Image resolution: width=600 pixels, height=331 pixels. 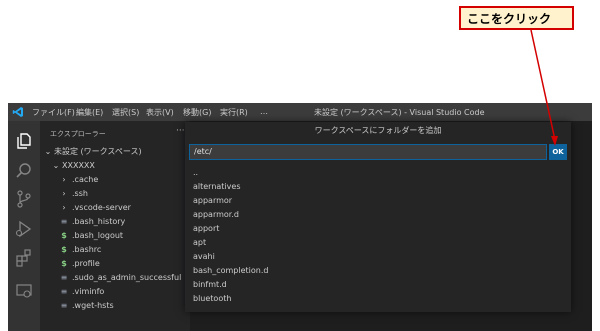 What do you see at coordinates (98, 235) in the screenshot?
I see `sidebar-item-label: .bash_logout` at bounding box center [98, 235].